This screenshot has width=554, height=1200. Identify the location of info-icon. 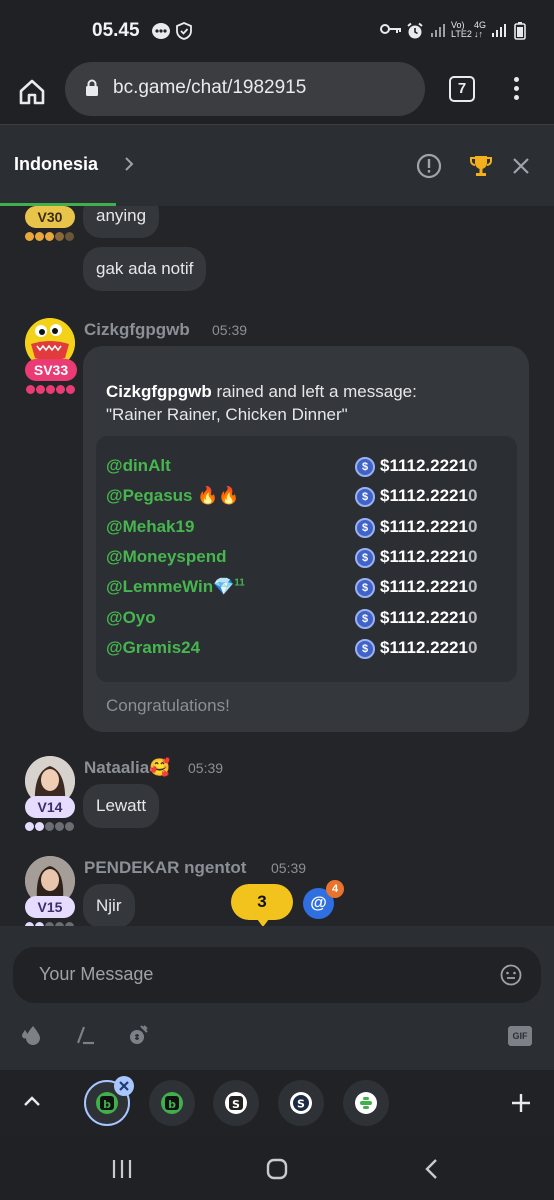
(429, 168).